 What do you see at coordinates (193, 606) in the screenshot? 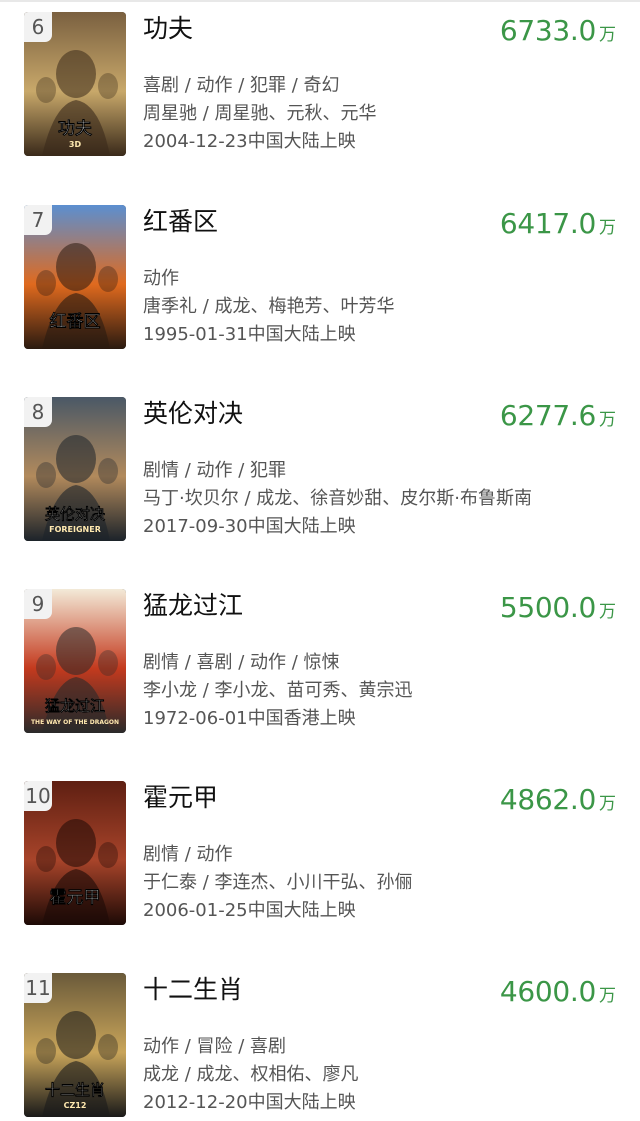
I see `movie-title: 猛龙过江` at bounding box center [193, 606].